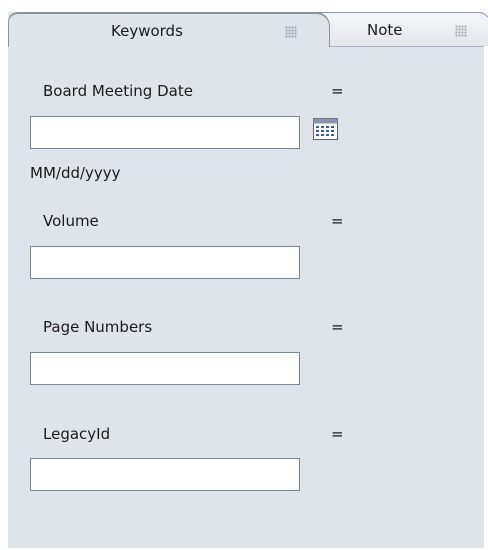  What do you see at coordinates (337, 434) in the screenshot?
I see `legacy-id-operator: =` at bounding box center [337, 434].